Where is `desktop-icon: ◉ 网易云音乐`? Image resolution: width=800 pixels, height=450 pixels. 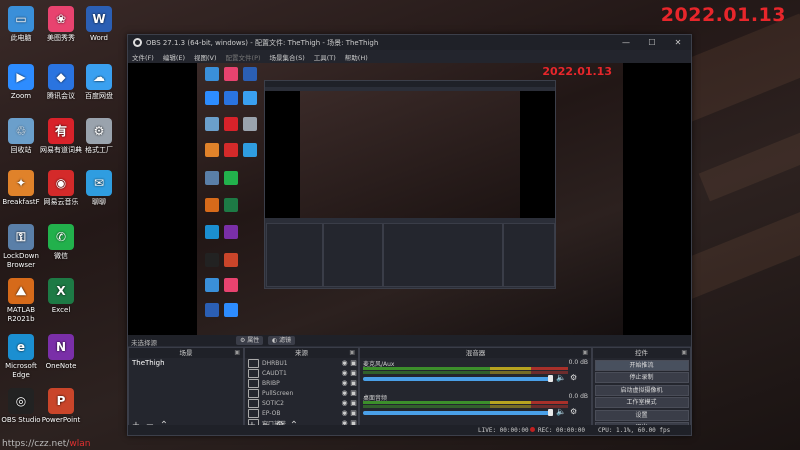
desktop-icon: ◉ 网易云音乐 is located at coordinates (61, 188).